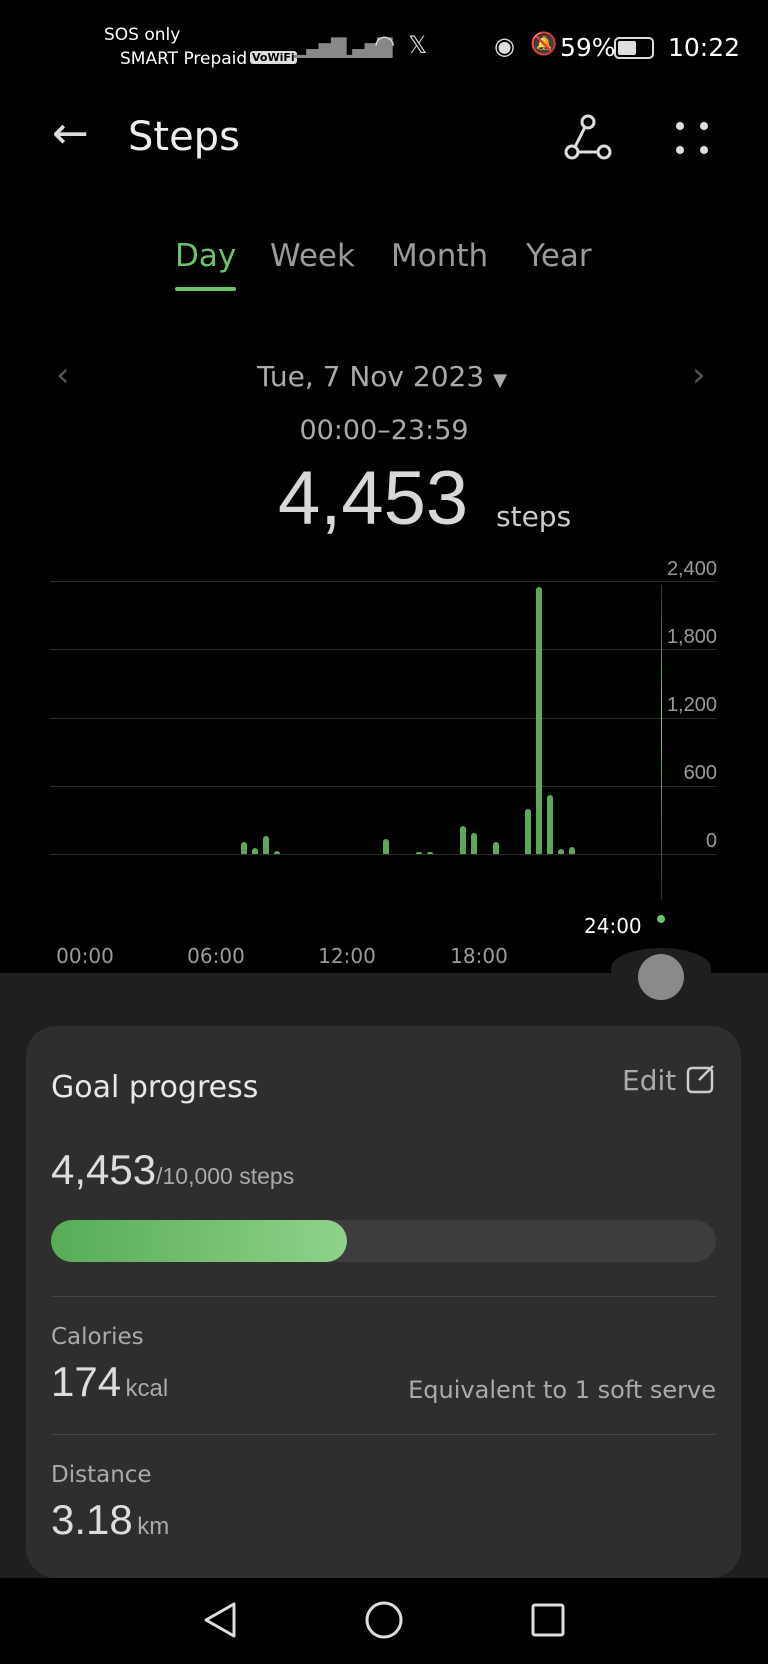  What do you see at coordinates (691, 705) in the screenshot?
I see `y-tick-label: 1,200` at bounding box center [691, 705].